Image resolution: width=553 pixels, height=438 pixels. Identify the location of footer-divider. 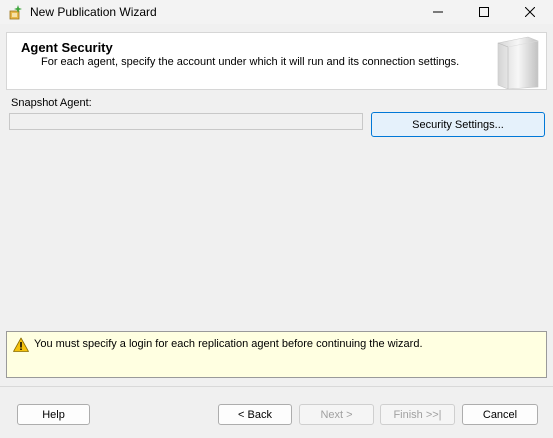
(276, 386).